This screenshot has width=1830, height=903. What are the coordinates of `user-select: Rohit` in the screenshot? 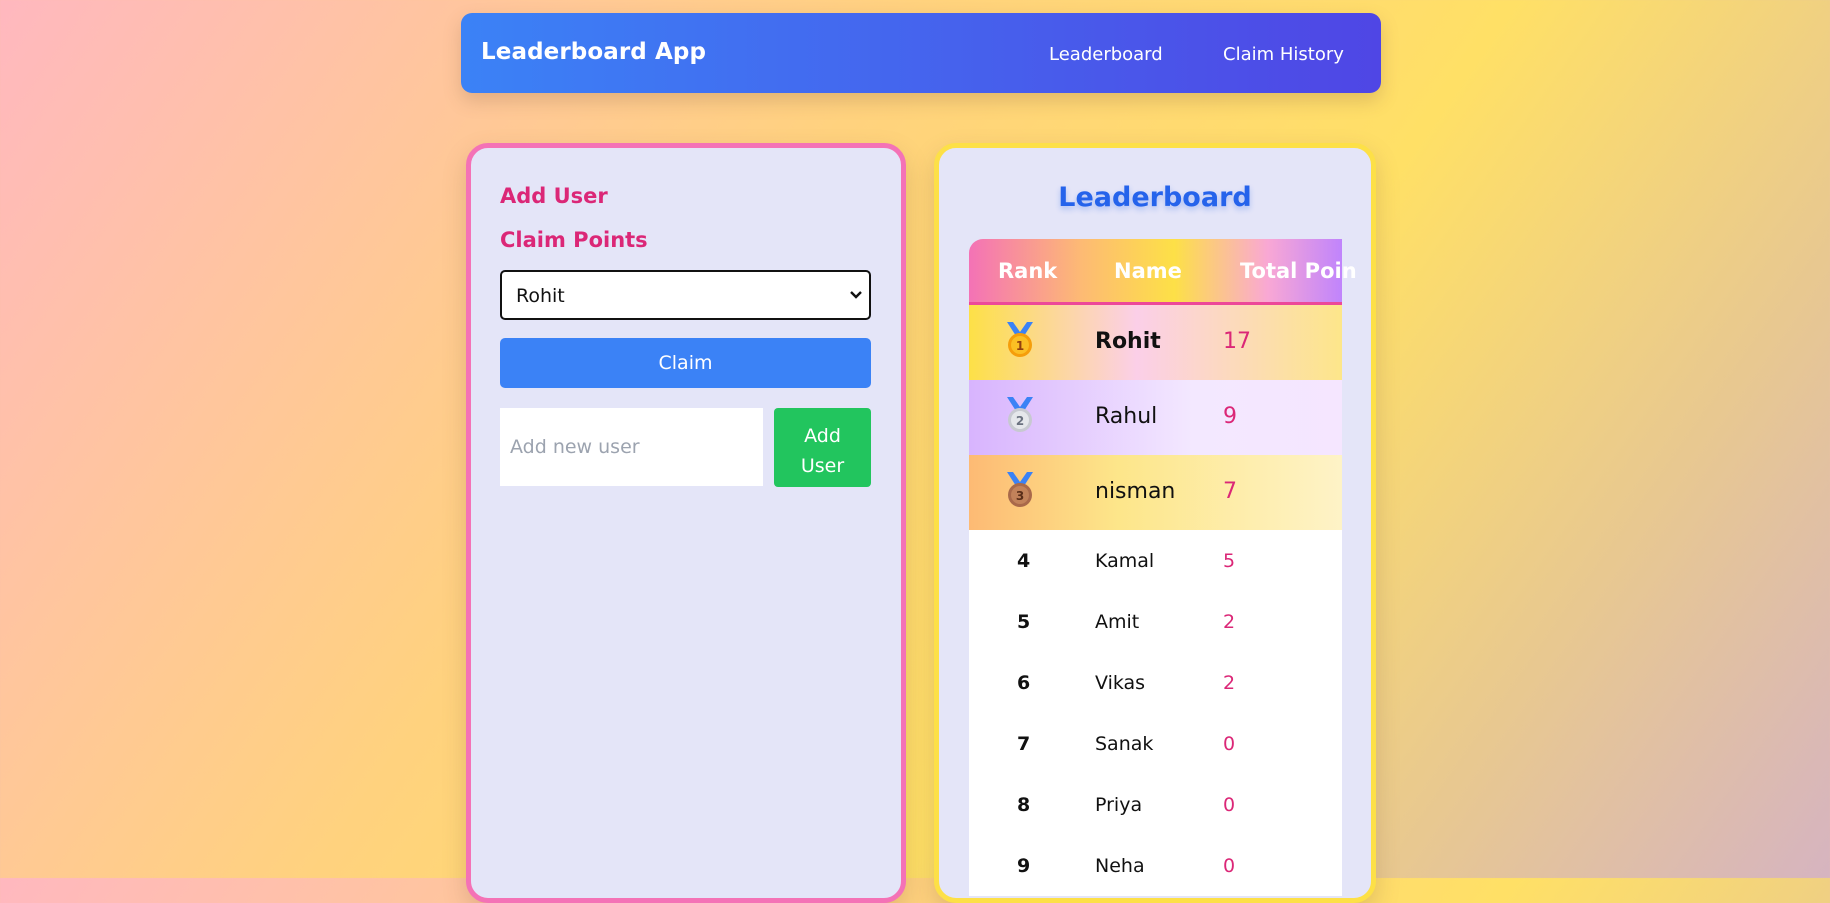 It's located at (685, 295).